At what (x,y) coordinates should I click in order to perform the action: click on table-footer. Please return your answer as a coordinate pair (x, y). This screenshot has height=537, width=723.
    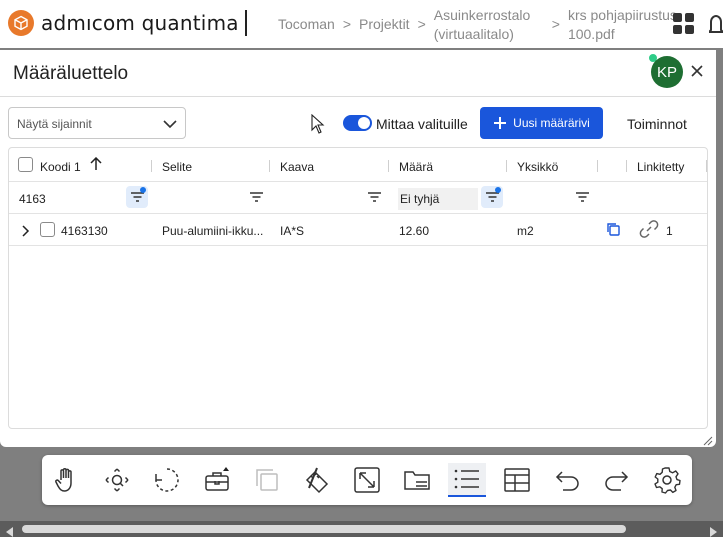
    Looking at the image, I should click on (358, 428).